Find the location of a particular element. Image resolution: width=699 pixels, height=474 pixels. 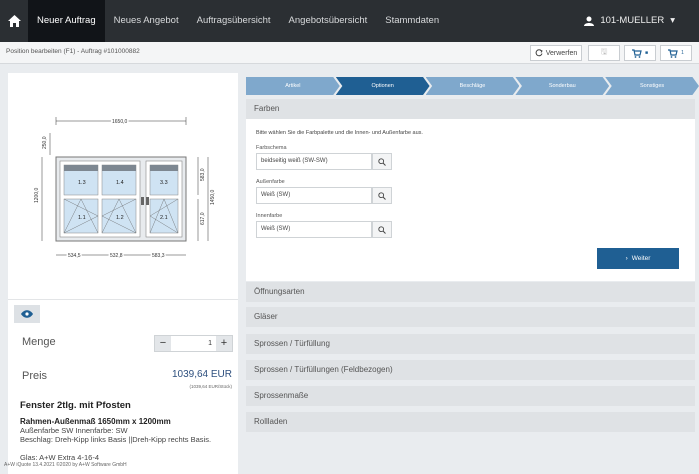

user-icon is located at coordinates (589, 21).